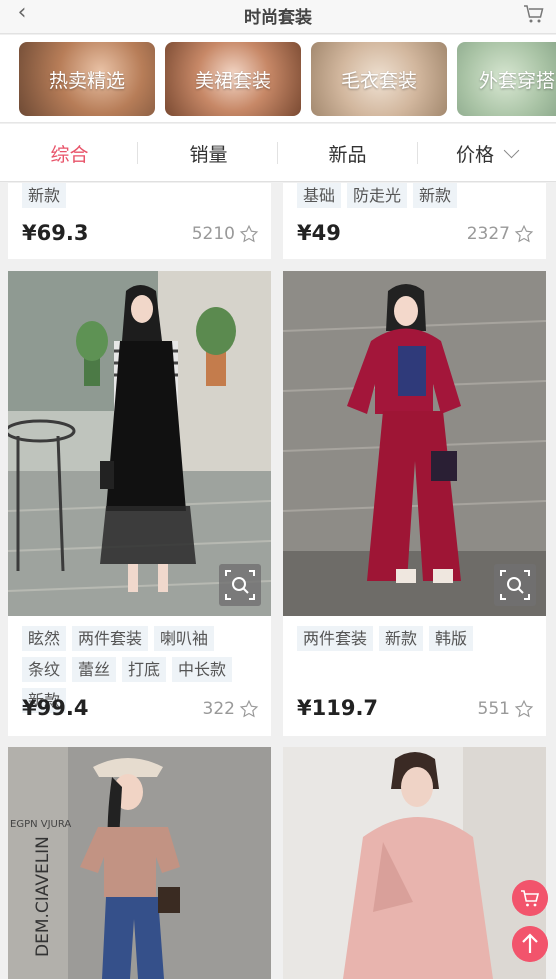 The image size is (556, 979). I want to click on fav-count: 551, so click(506, 709).